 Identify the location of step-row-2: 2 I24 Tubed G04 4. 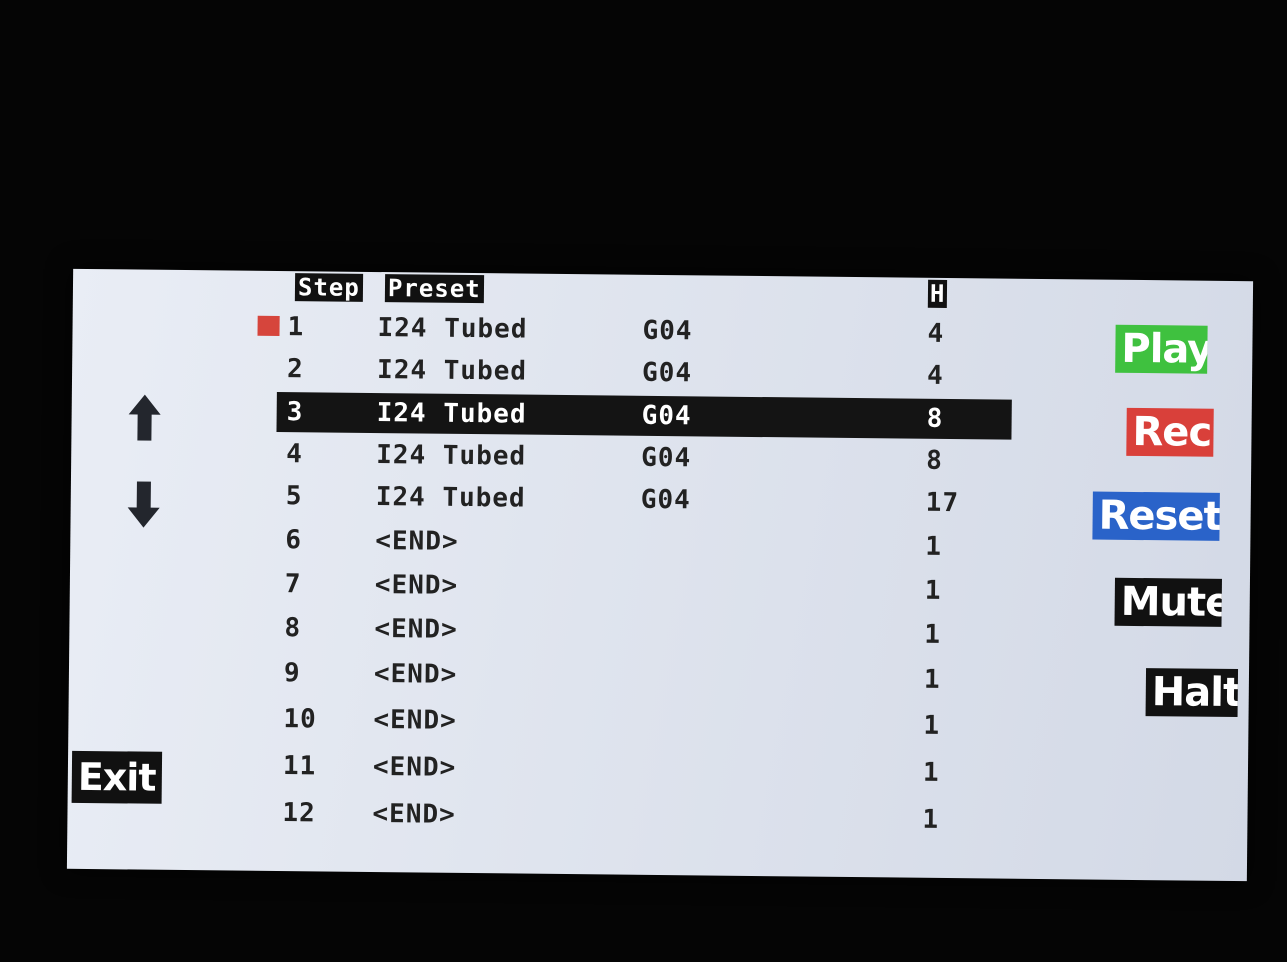
(644, 373).